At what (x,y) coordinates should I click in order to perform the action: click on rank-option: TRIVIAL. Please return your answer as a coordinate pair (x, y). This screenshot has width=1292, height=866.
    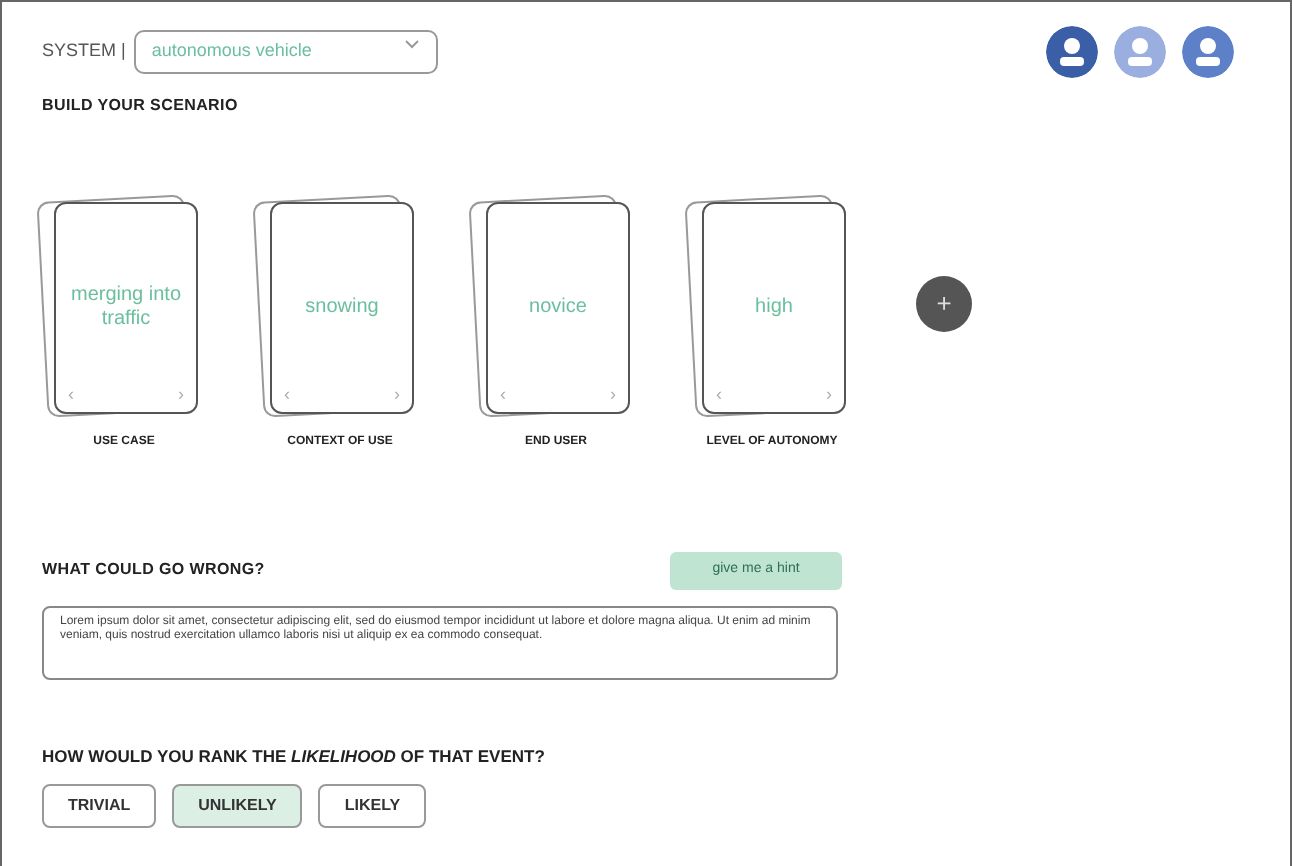
    Looking at the image, I should click on (99, 806).